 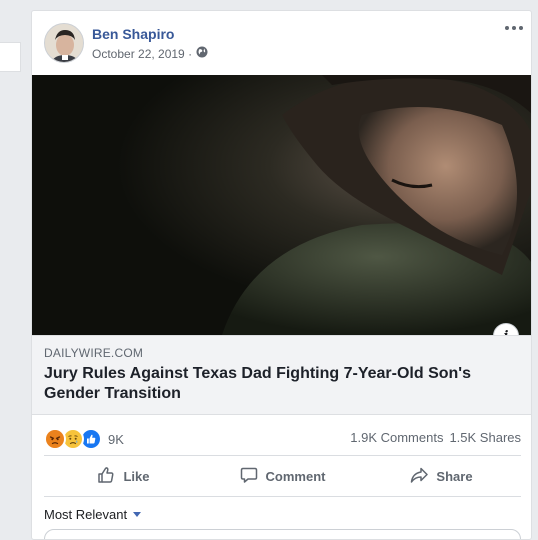 What do you see at coordinates (133, 34) in the screenshot?
I see `author-name: Ben Shapiro` at bounding box center [133, 34].